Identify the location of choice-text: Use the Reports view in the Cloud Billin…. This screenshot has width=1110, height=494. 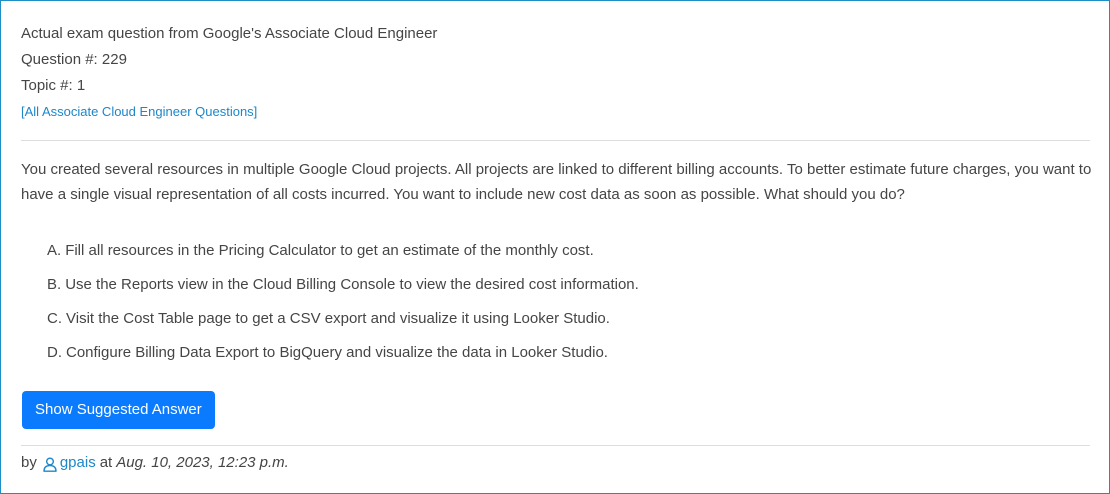
(352, 284).